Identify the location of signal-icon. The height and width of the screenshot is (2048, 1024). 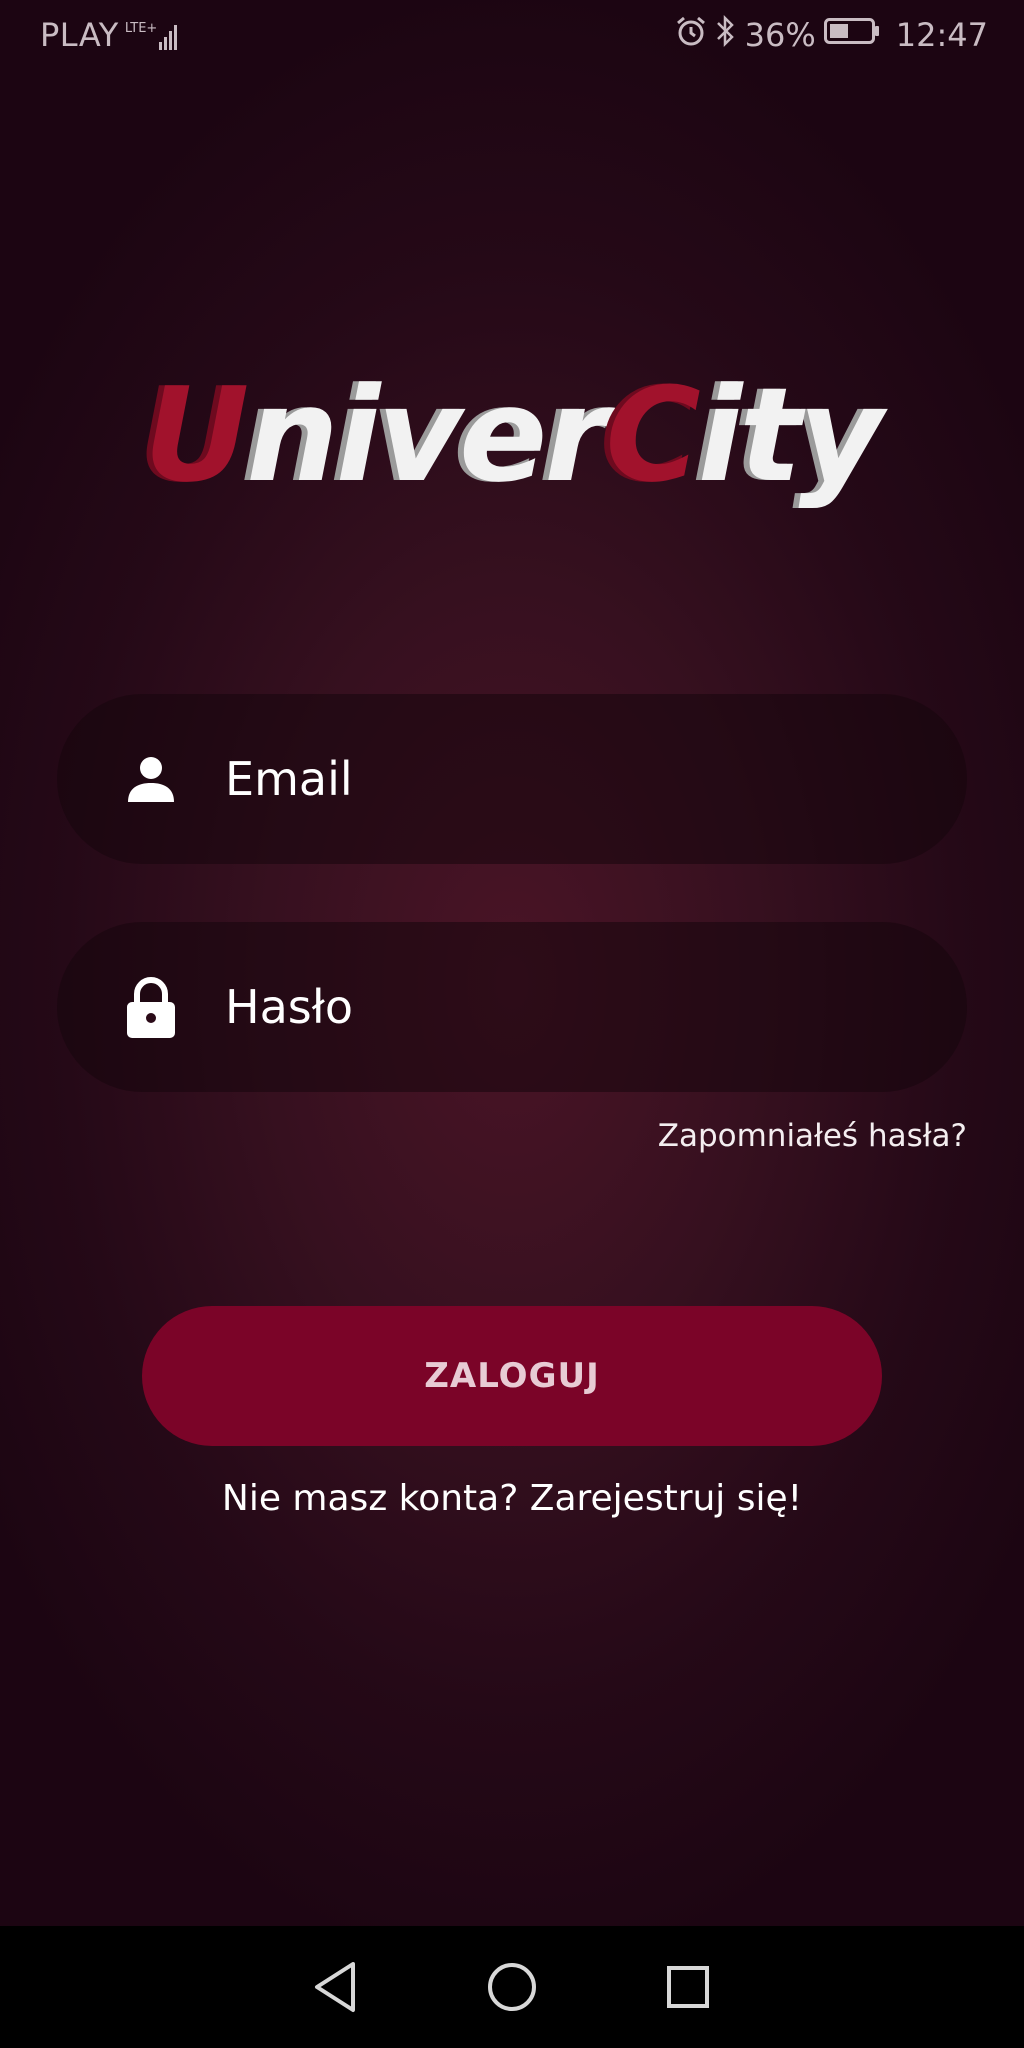
(170, 35).